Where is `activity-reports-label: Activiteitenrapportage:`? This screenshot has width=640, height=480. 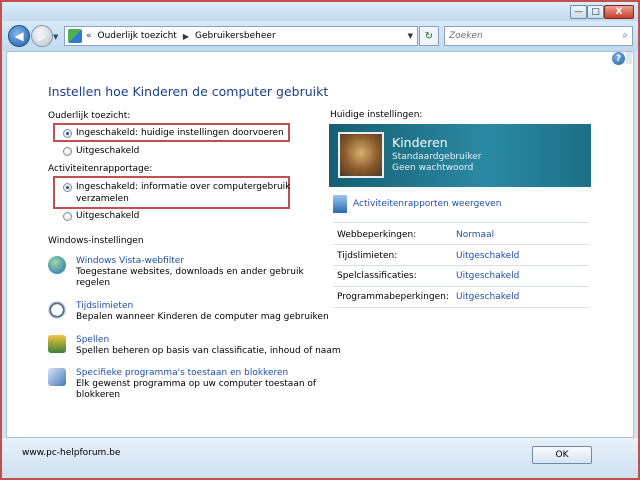
activity-reports-label: Activiteitenrapportage: is located at coordinates (100, 169).